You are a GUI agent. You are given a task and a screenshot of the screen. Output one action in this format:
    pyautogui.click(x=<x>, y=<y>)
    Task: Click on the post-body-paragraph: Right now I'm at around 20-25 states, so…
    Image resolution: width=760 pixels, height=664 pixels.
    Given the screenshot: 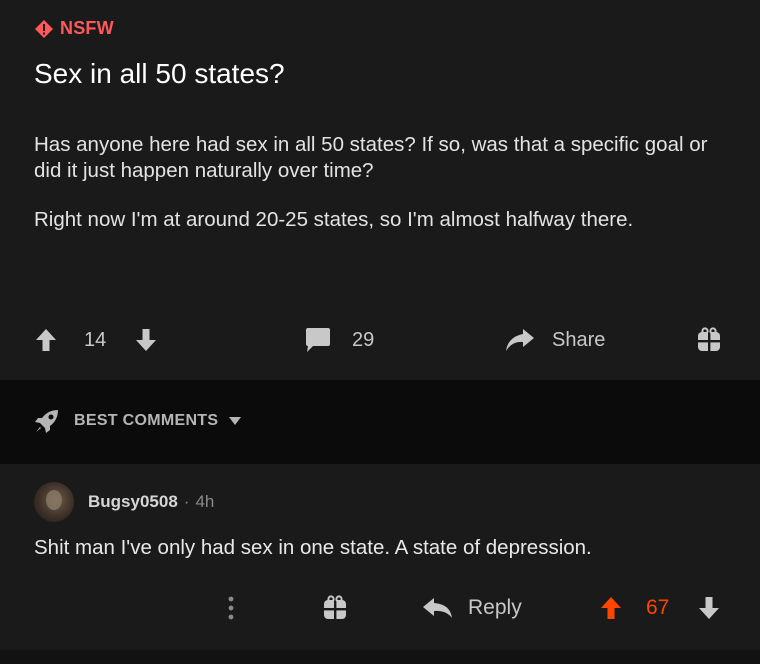 What is the action you would take?
    pyautogui.click(x=334, y=219)
    